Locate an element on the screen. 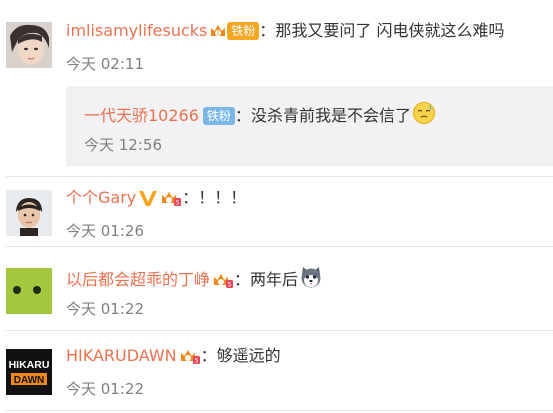 This screenshot has height=413, width=553. comment-time: 今天 02:11 is located at coordinates (105, 64).